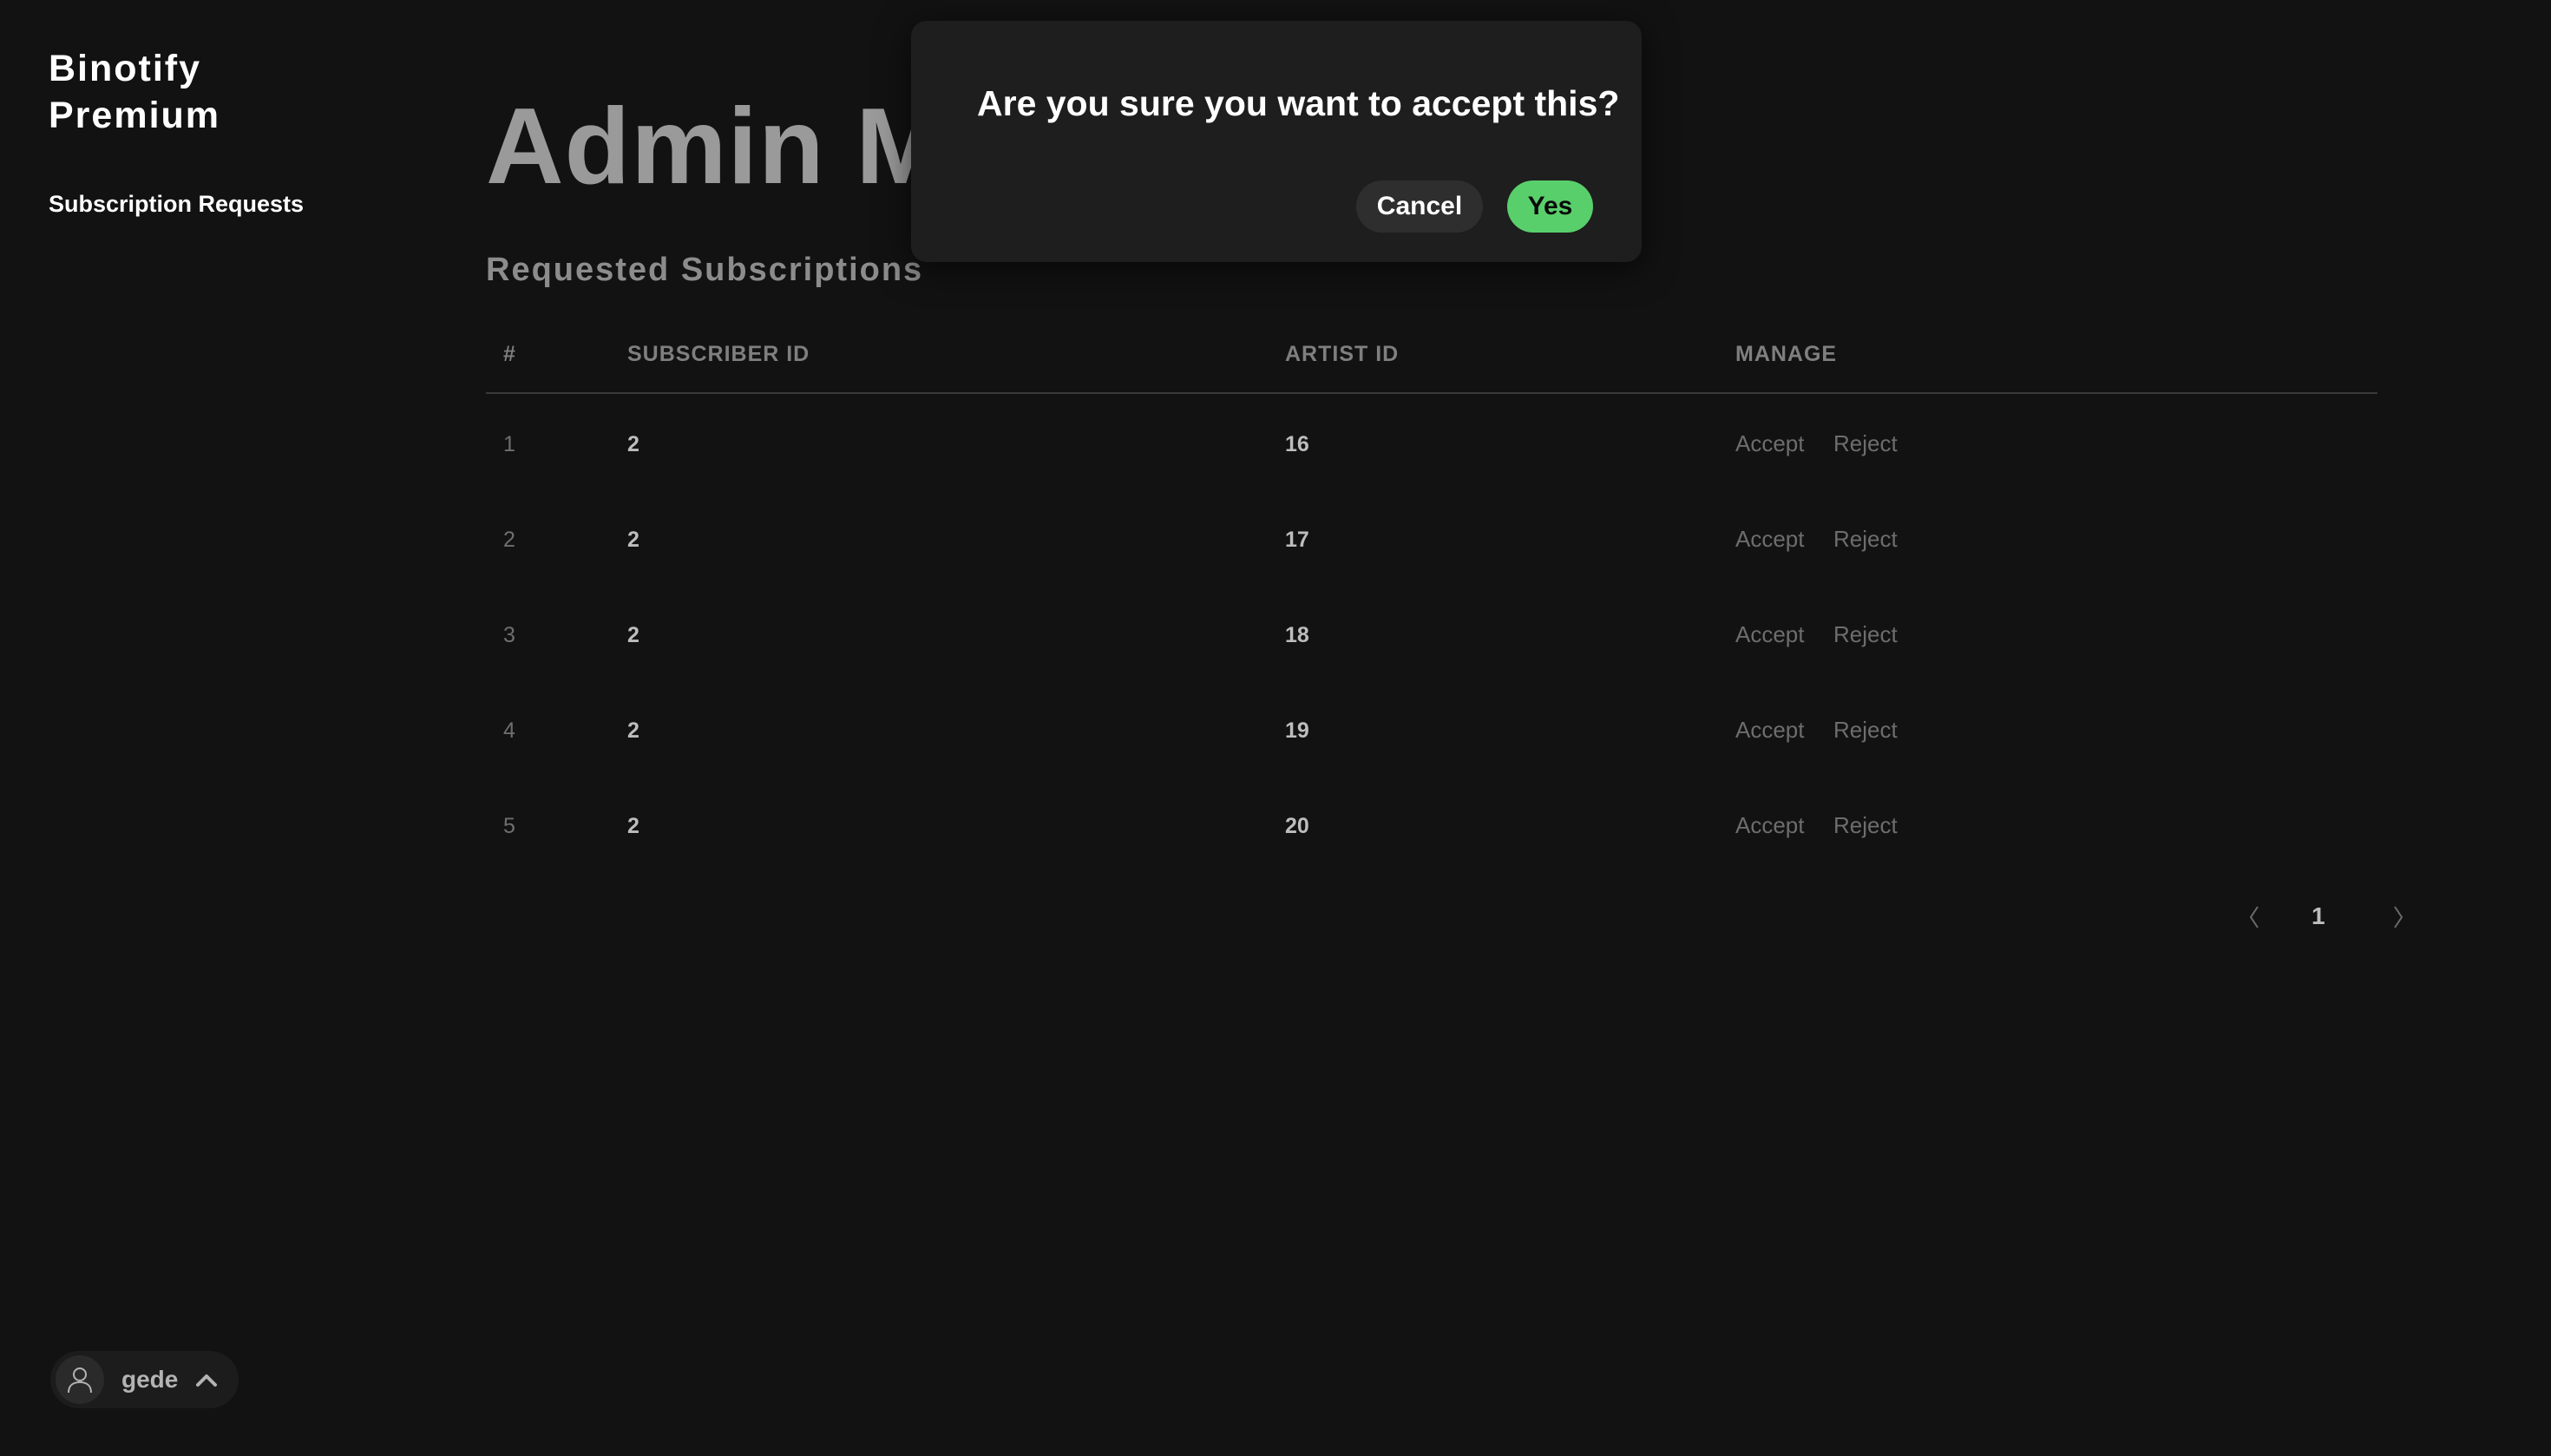 This screenshot has width=2551, height=1456. I want to click on row-index: 5, so click(509, 826).